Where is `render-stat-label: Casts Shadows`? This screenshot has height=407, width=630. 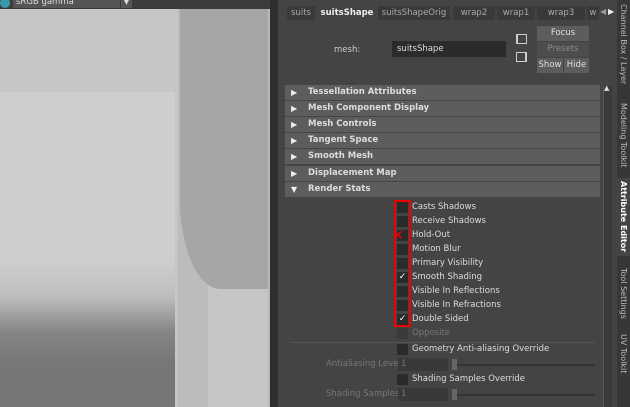
render-stat-label: Casts Shadows is located at coordinates (444, 207).